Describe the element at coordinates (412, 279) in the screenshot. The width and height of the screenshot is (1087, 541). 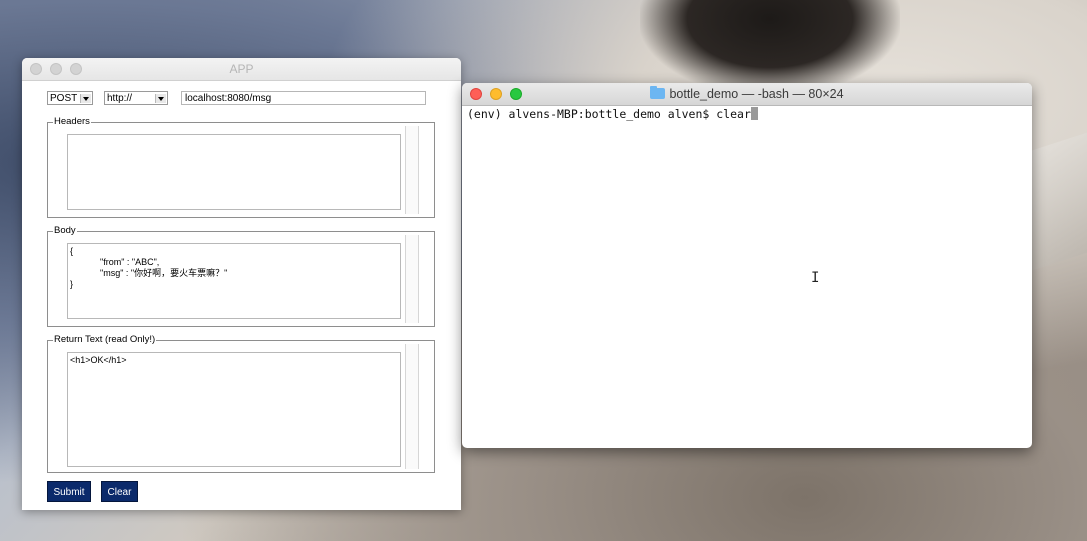
I see `body-scrollbar` at that location.